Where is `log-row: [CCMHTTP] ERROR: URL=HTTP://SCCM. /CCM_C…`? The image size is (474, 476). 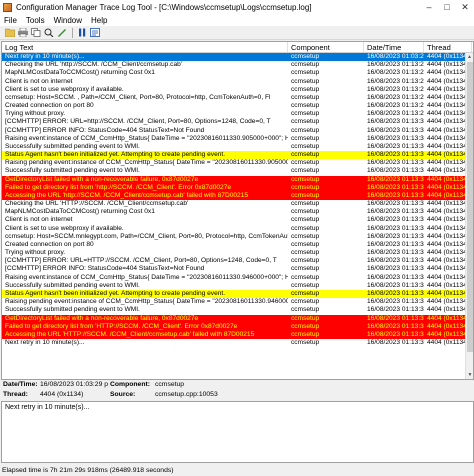
log-row: [CCMHTTP] ERROR: URL=HTTP://SCCM. /CCM_C… is located at coordinates (237, 261).